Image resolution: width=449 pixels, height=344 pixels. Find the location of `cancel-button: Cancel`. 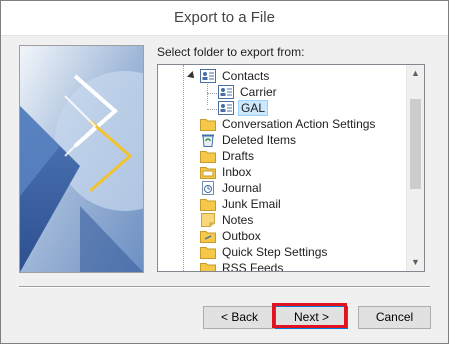

cancel-button: Cancel is located at coordinates (394, 317).